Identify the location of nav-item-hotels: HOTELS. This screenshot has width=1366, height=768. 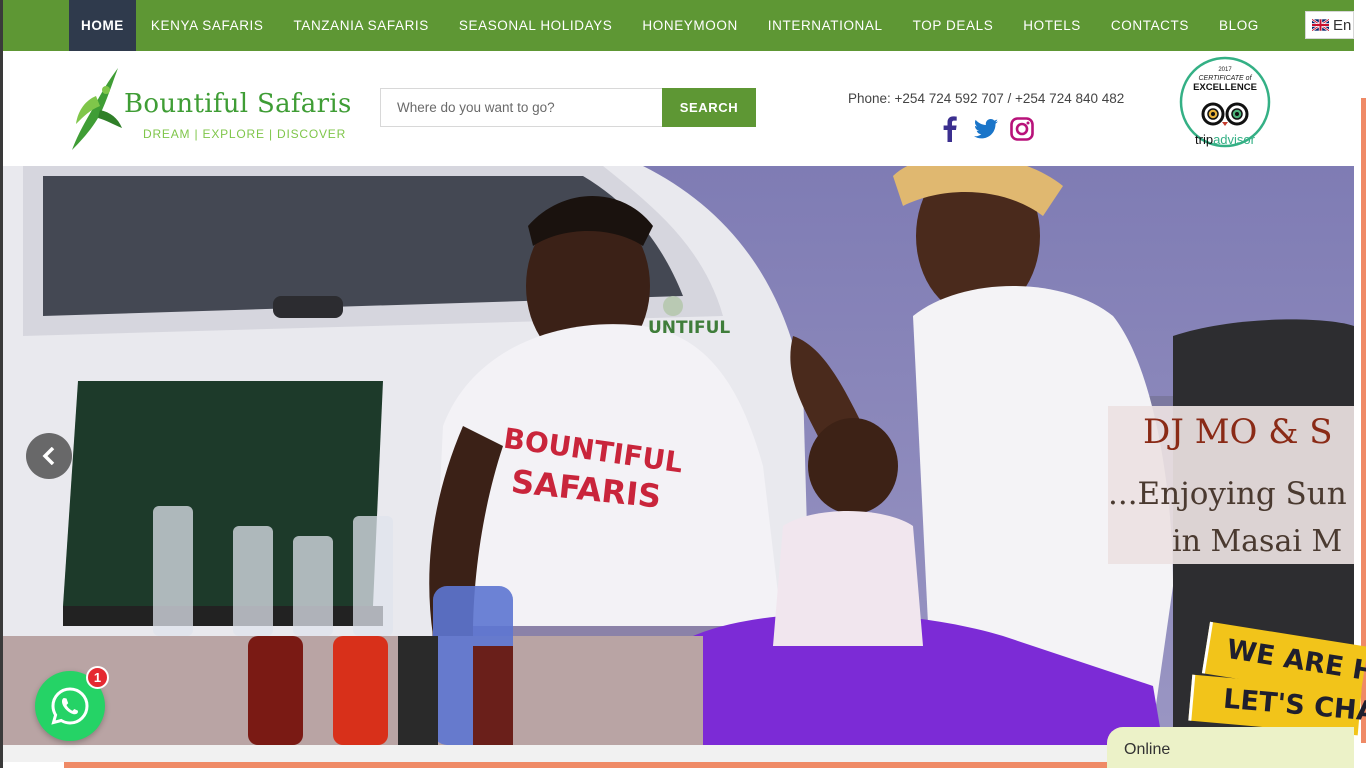
(1052, 25).